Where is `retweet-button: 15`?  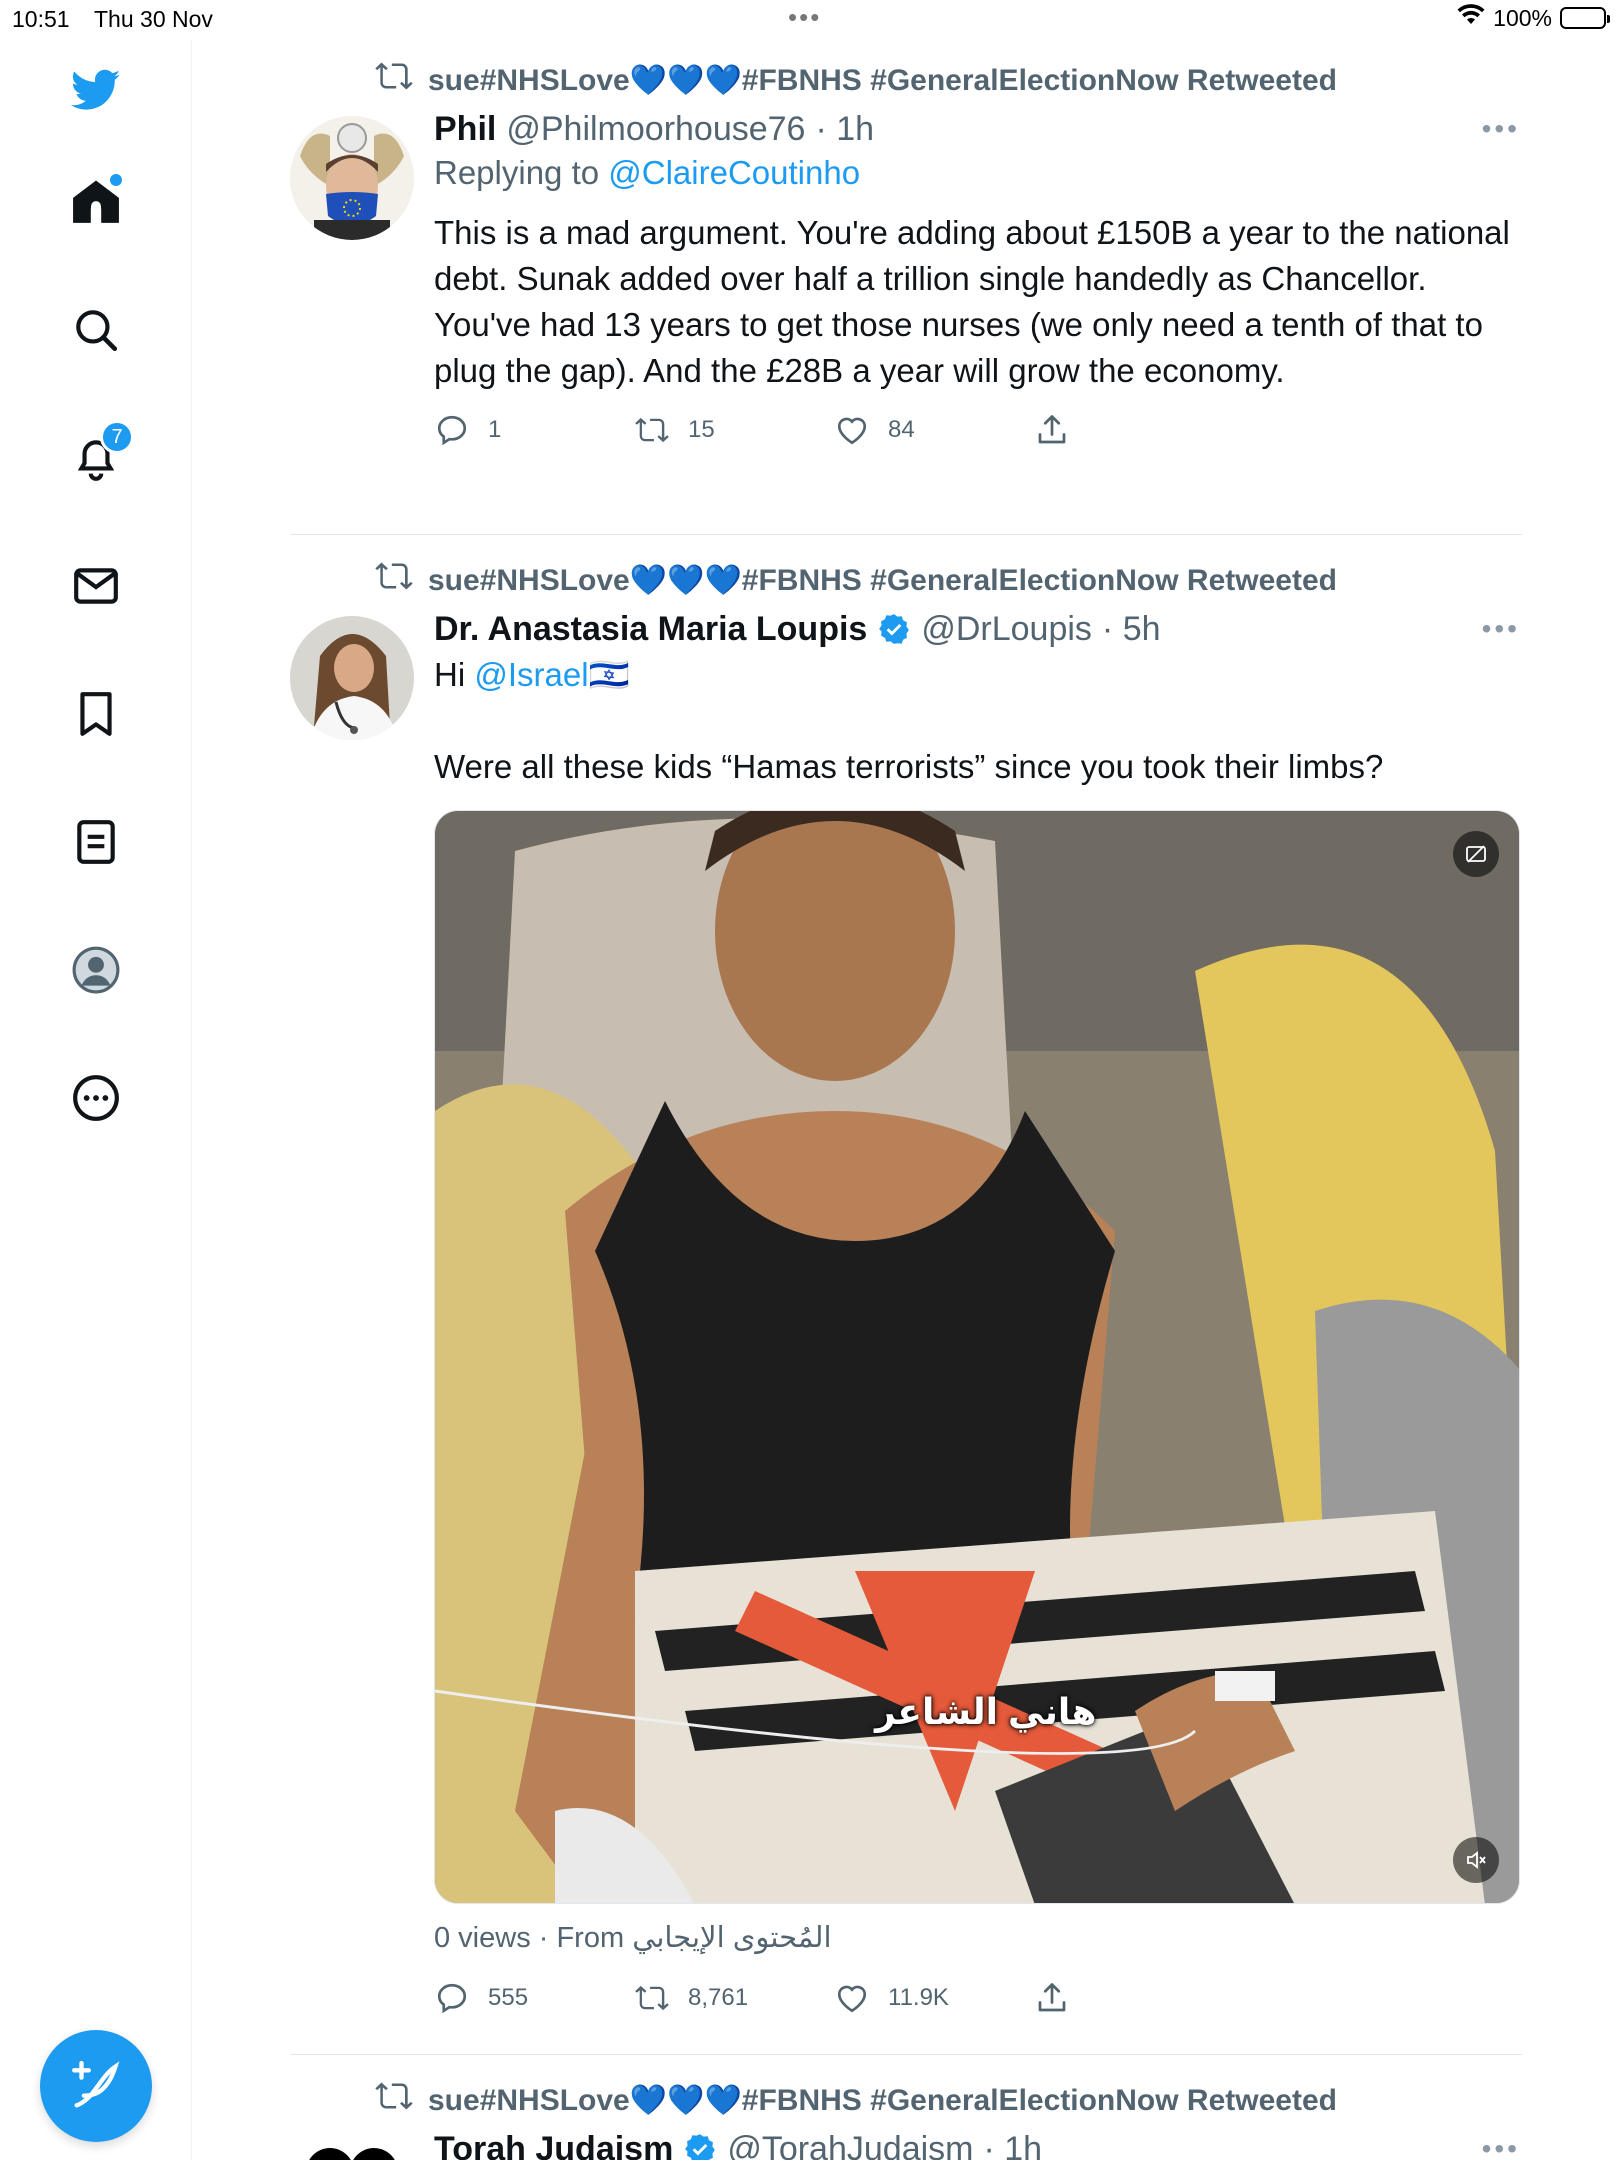
retweet-button: 15 is located at coordinates (734, 430).